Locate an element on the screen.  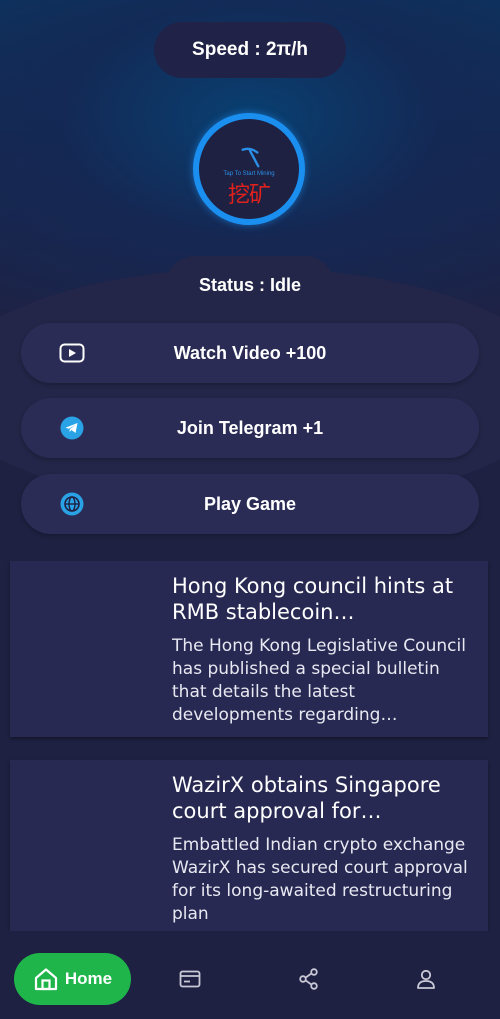
play-game-label: Play Game is located at coordinates (250, 503).